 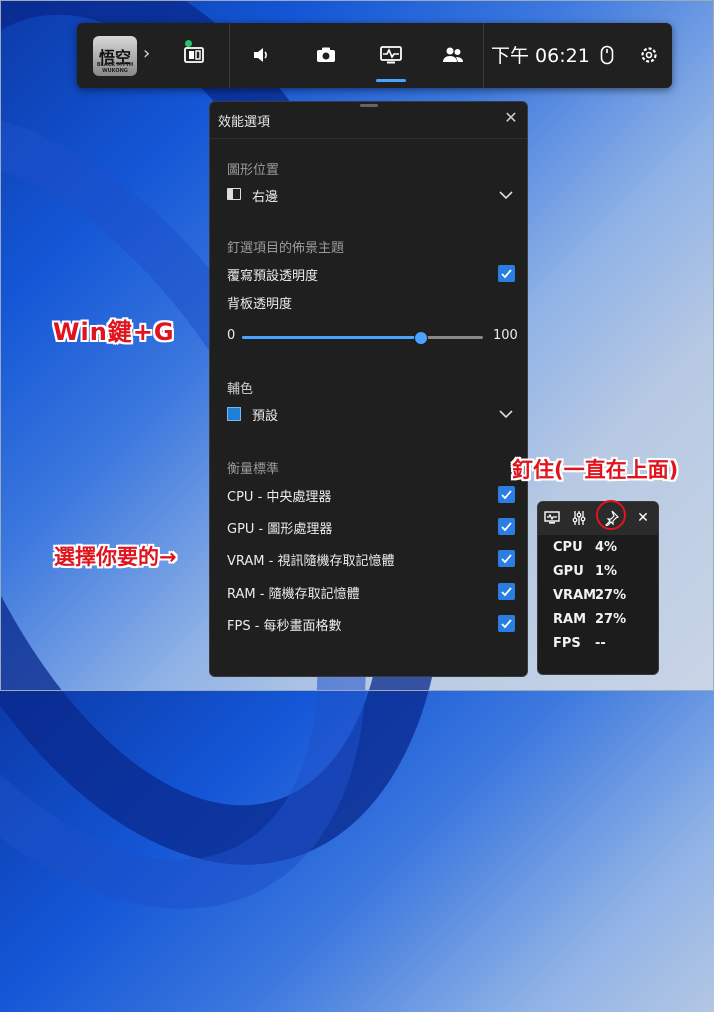 What do you see at coordinates (505, 335) in the screenshot?
I see `slider-max-label: 100` at bounding box center [505, 335].